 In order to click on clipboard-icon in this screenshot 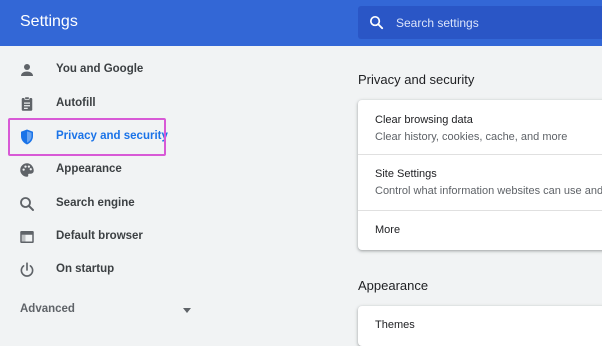, I will do `click(27, 103)`.